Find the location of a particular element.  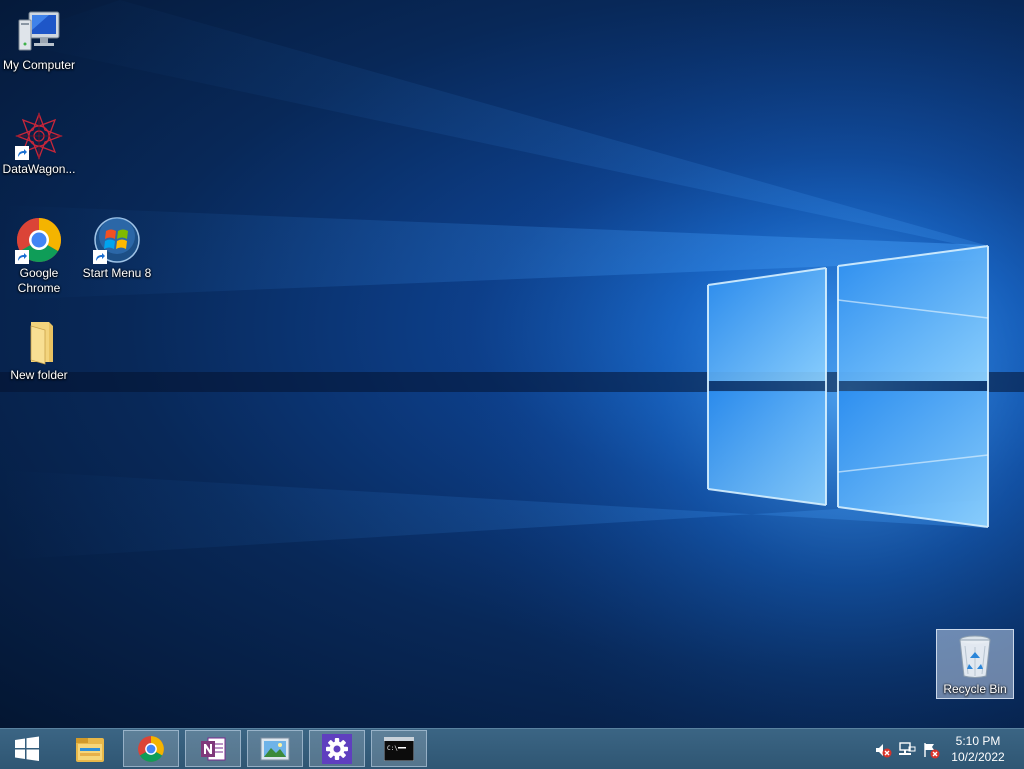

chrome-icon is located at coordinates (151, 748).